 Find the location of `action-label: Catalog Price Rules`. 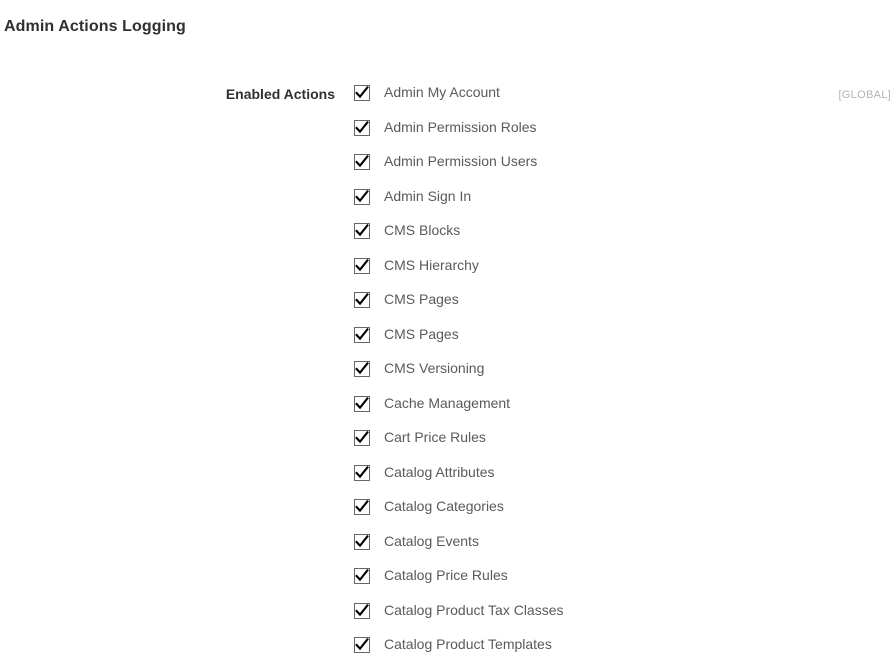

action-label: Catalog Price Rules is located at coordinates (446, 575).